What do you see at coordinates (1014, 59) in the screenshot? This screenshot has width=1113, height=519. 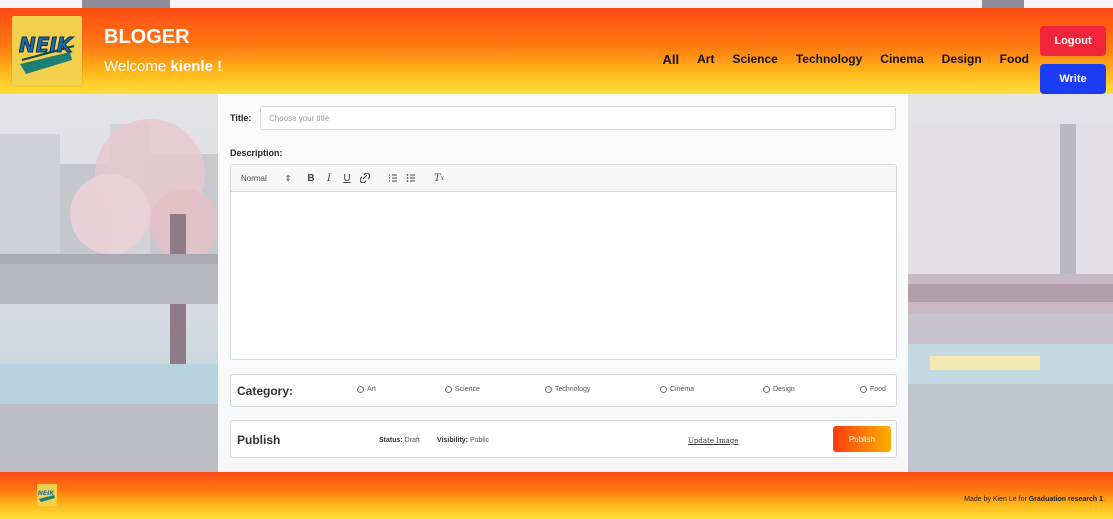 I see `nav-food: Food` at bounding box center [1014, 59].